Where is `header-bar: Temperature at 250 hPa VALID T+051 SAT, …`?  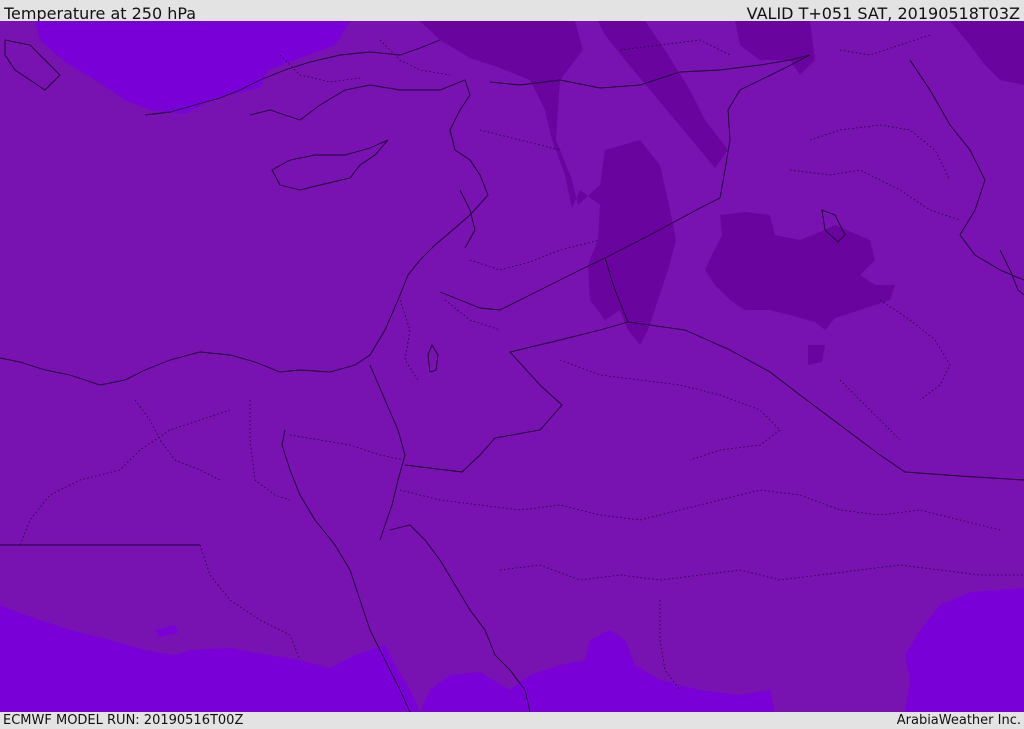
header-bar: Temperature at 250 hPa VALID T+051 SAT, … is located at coordinates (512, 11).